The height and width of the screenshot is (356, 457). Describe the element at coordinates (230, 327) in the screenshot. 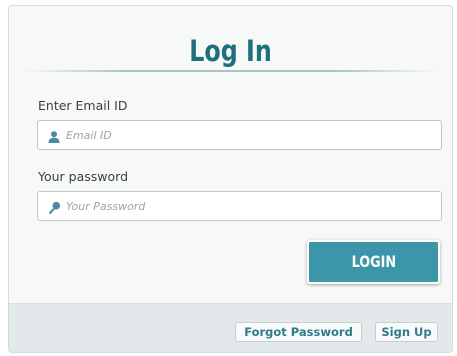

I see `login-footer: Forgot Password Sign Up` at that location.